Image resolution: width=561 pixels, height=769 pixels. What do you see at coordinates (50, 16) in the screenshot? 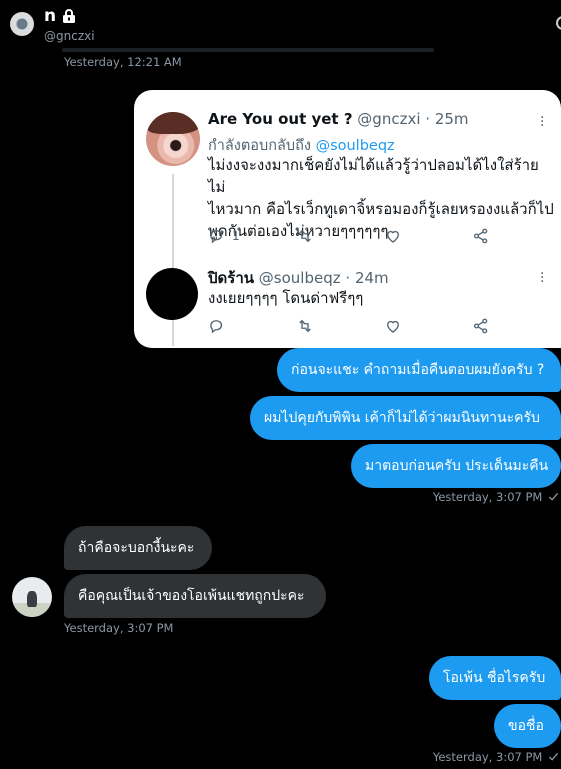
I see `header-name-text: n` at bounding box center [50, 16].